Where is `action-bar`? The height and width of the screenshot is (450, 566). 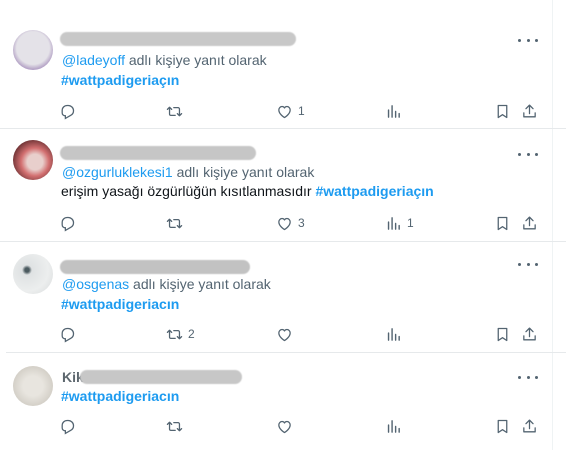
action-bar is located at coordinates (283, 426).